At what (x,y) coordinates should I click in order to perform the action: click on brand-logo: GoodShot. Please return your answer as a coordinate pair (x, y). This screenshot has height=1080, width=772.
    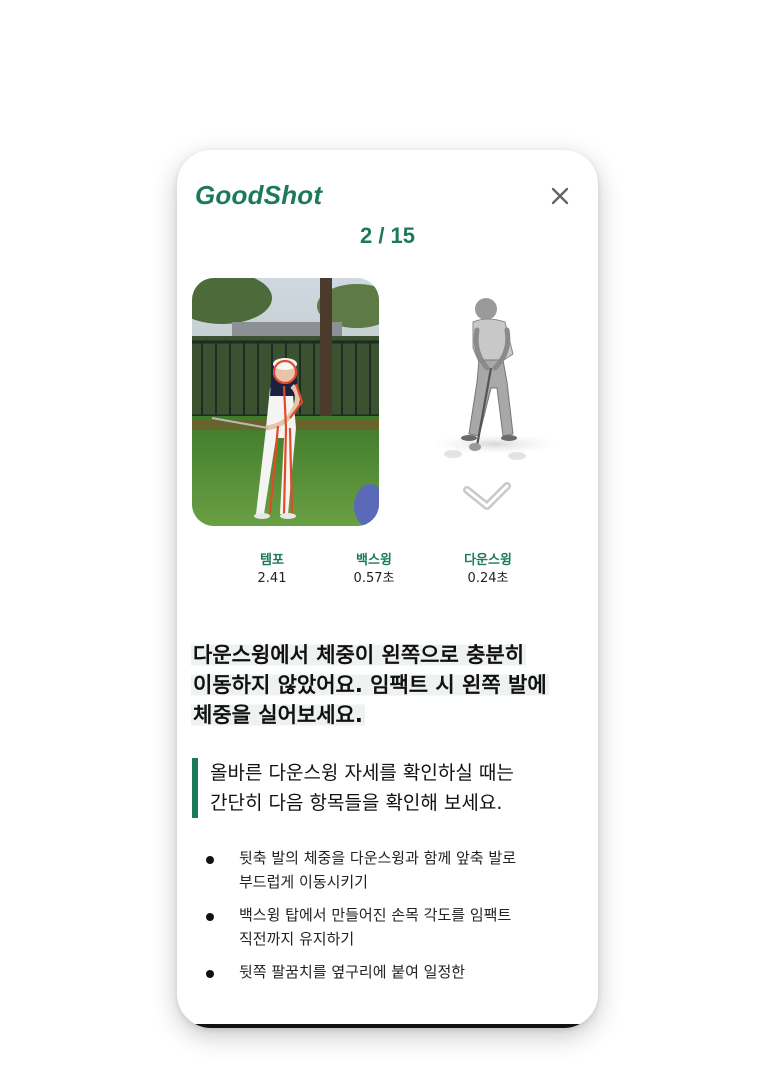
    Looking at the image, I should click on (259, 195).